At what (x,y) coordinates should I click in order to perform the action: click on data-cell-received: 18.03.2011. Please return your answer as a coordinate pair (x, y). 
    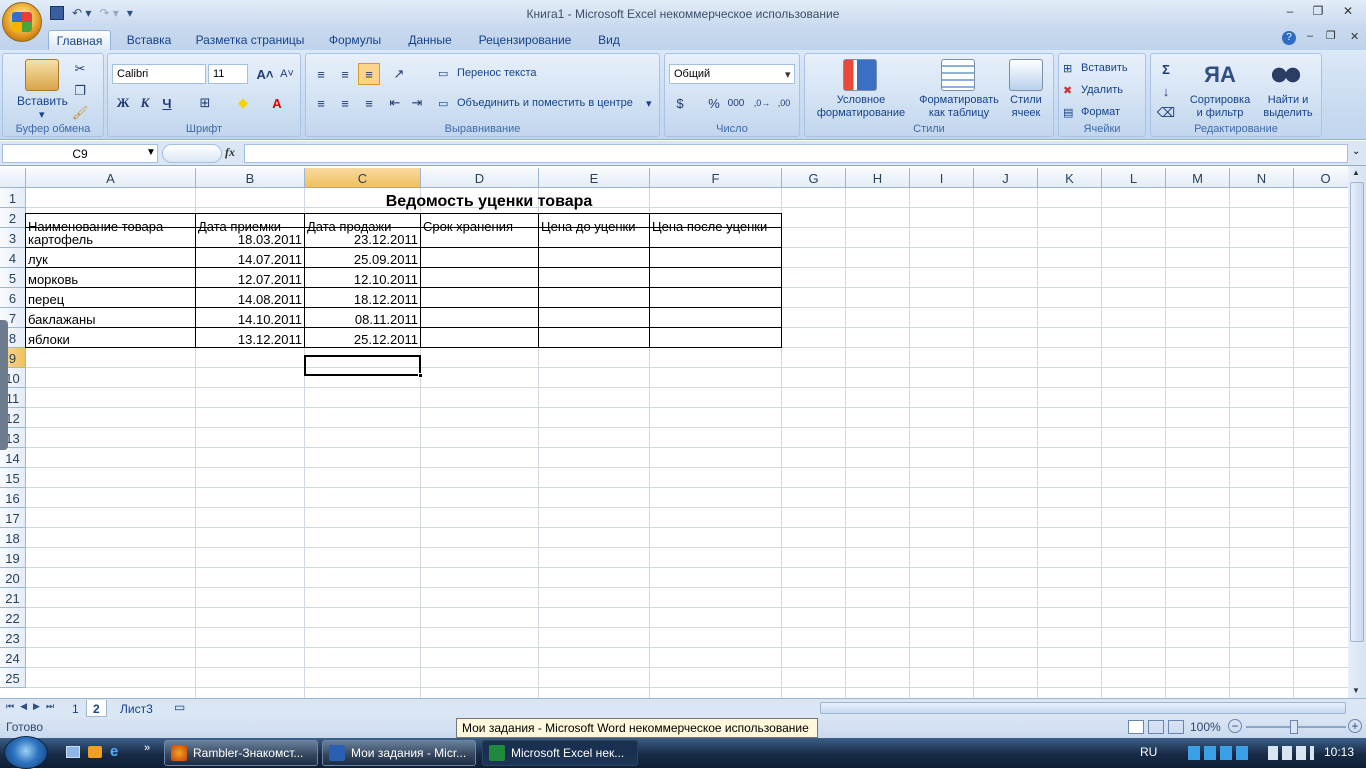
    Looking at the image, I should click on (250, 239).